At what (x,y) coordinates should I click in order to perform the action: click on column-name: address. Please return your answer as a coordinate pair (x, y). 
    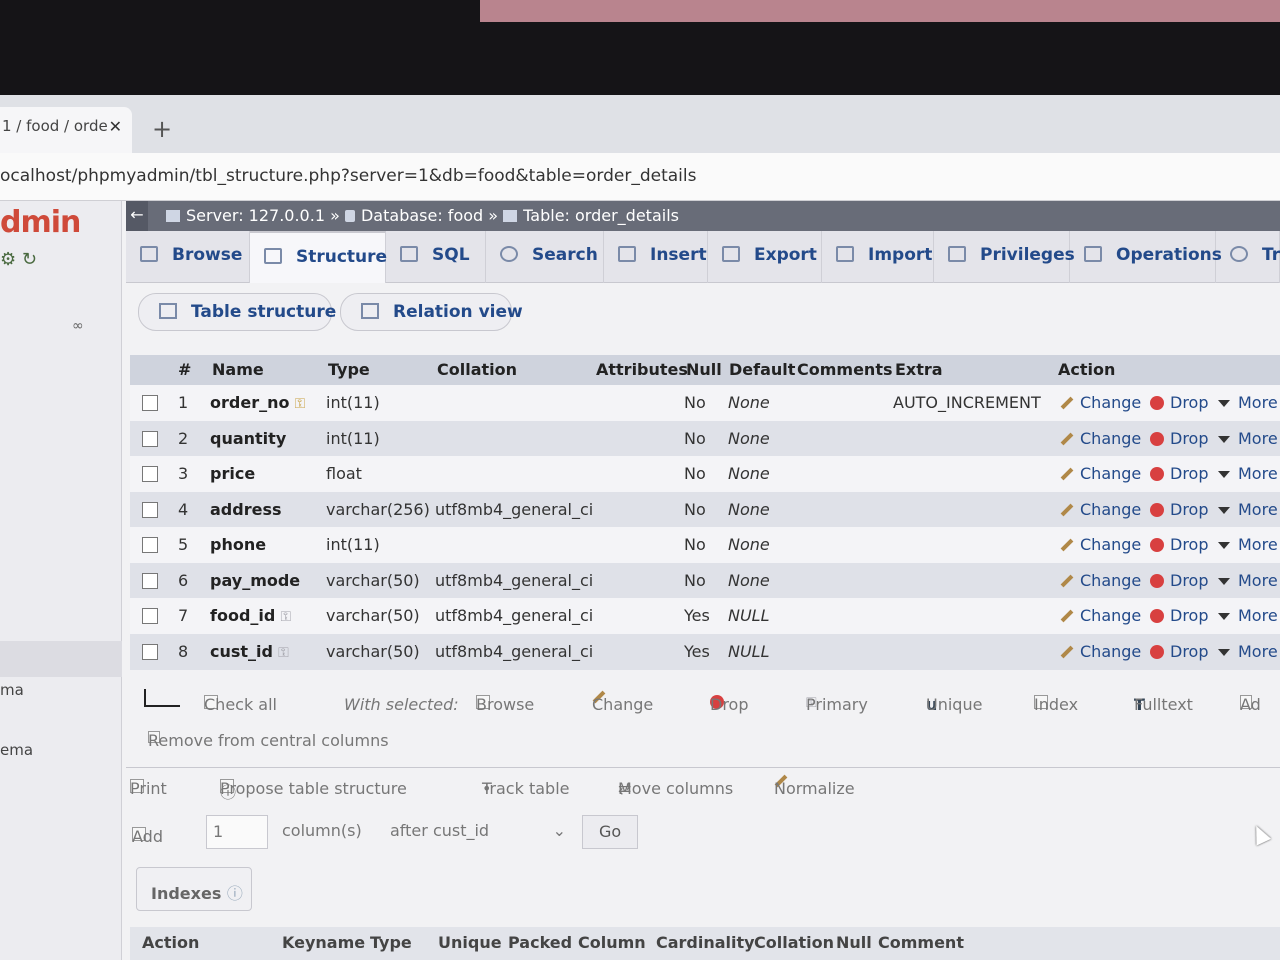
    Looking at the image, I should click on (246, 509).